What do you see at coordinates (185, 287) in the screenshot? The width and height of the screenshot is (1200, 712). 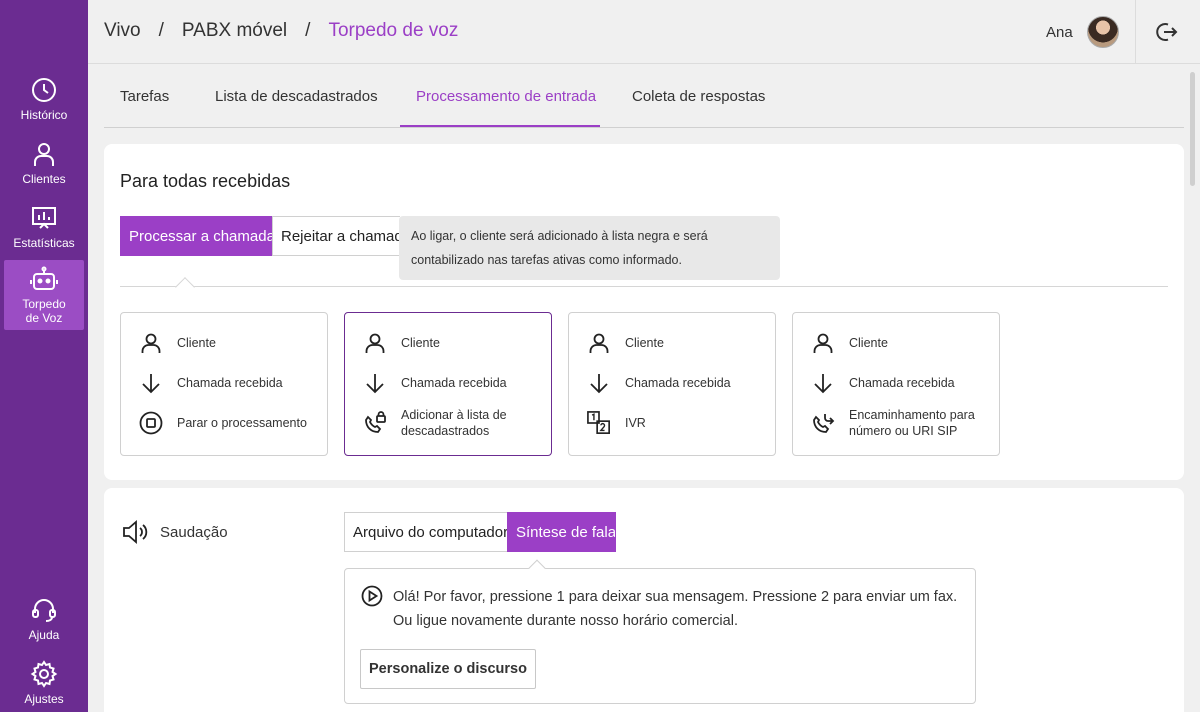 I see `selection-notch` at bounding box center [185, 287].